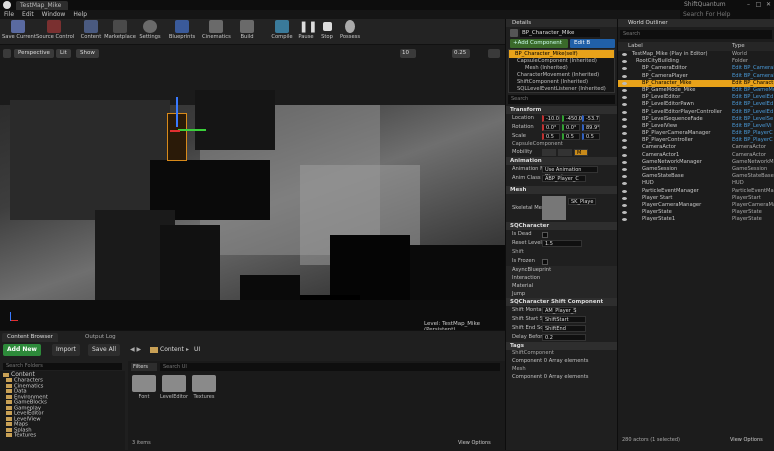  What do you see at coordinates (572, 118) in the screenshot?
I see `location-y: -450.0` at bounding box center [572, 118].